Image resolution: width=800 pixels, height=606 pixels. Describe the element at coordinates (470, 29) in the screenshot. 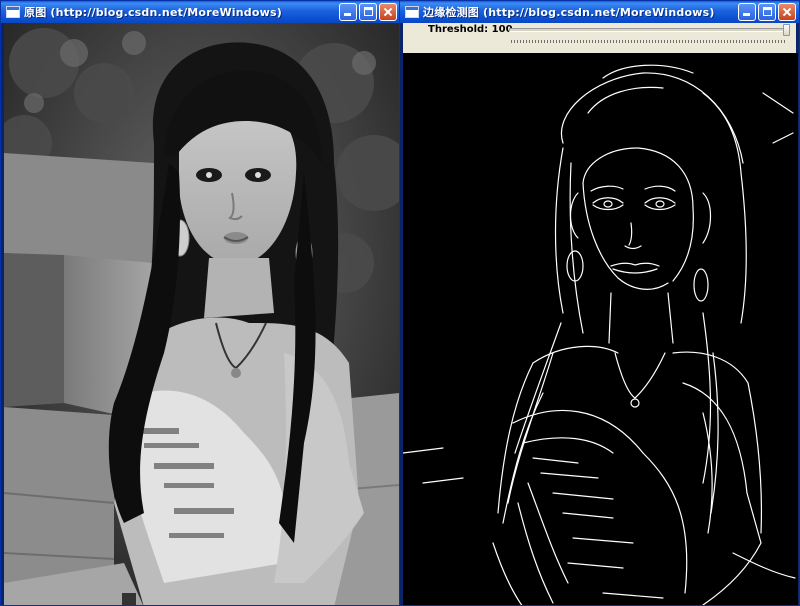

I see `threshold-label: Threshold: 100` at that location.